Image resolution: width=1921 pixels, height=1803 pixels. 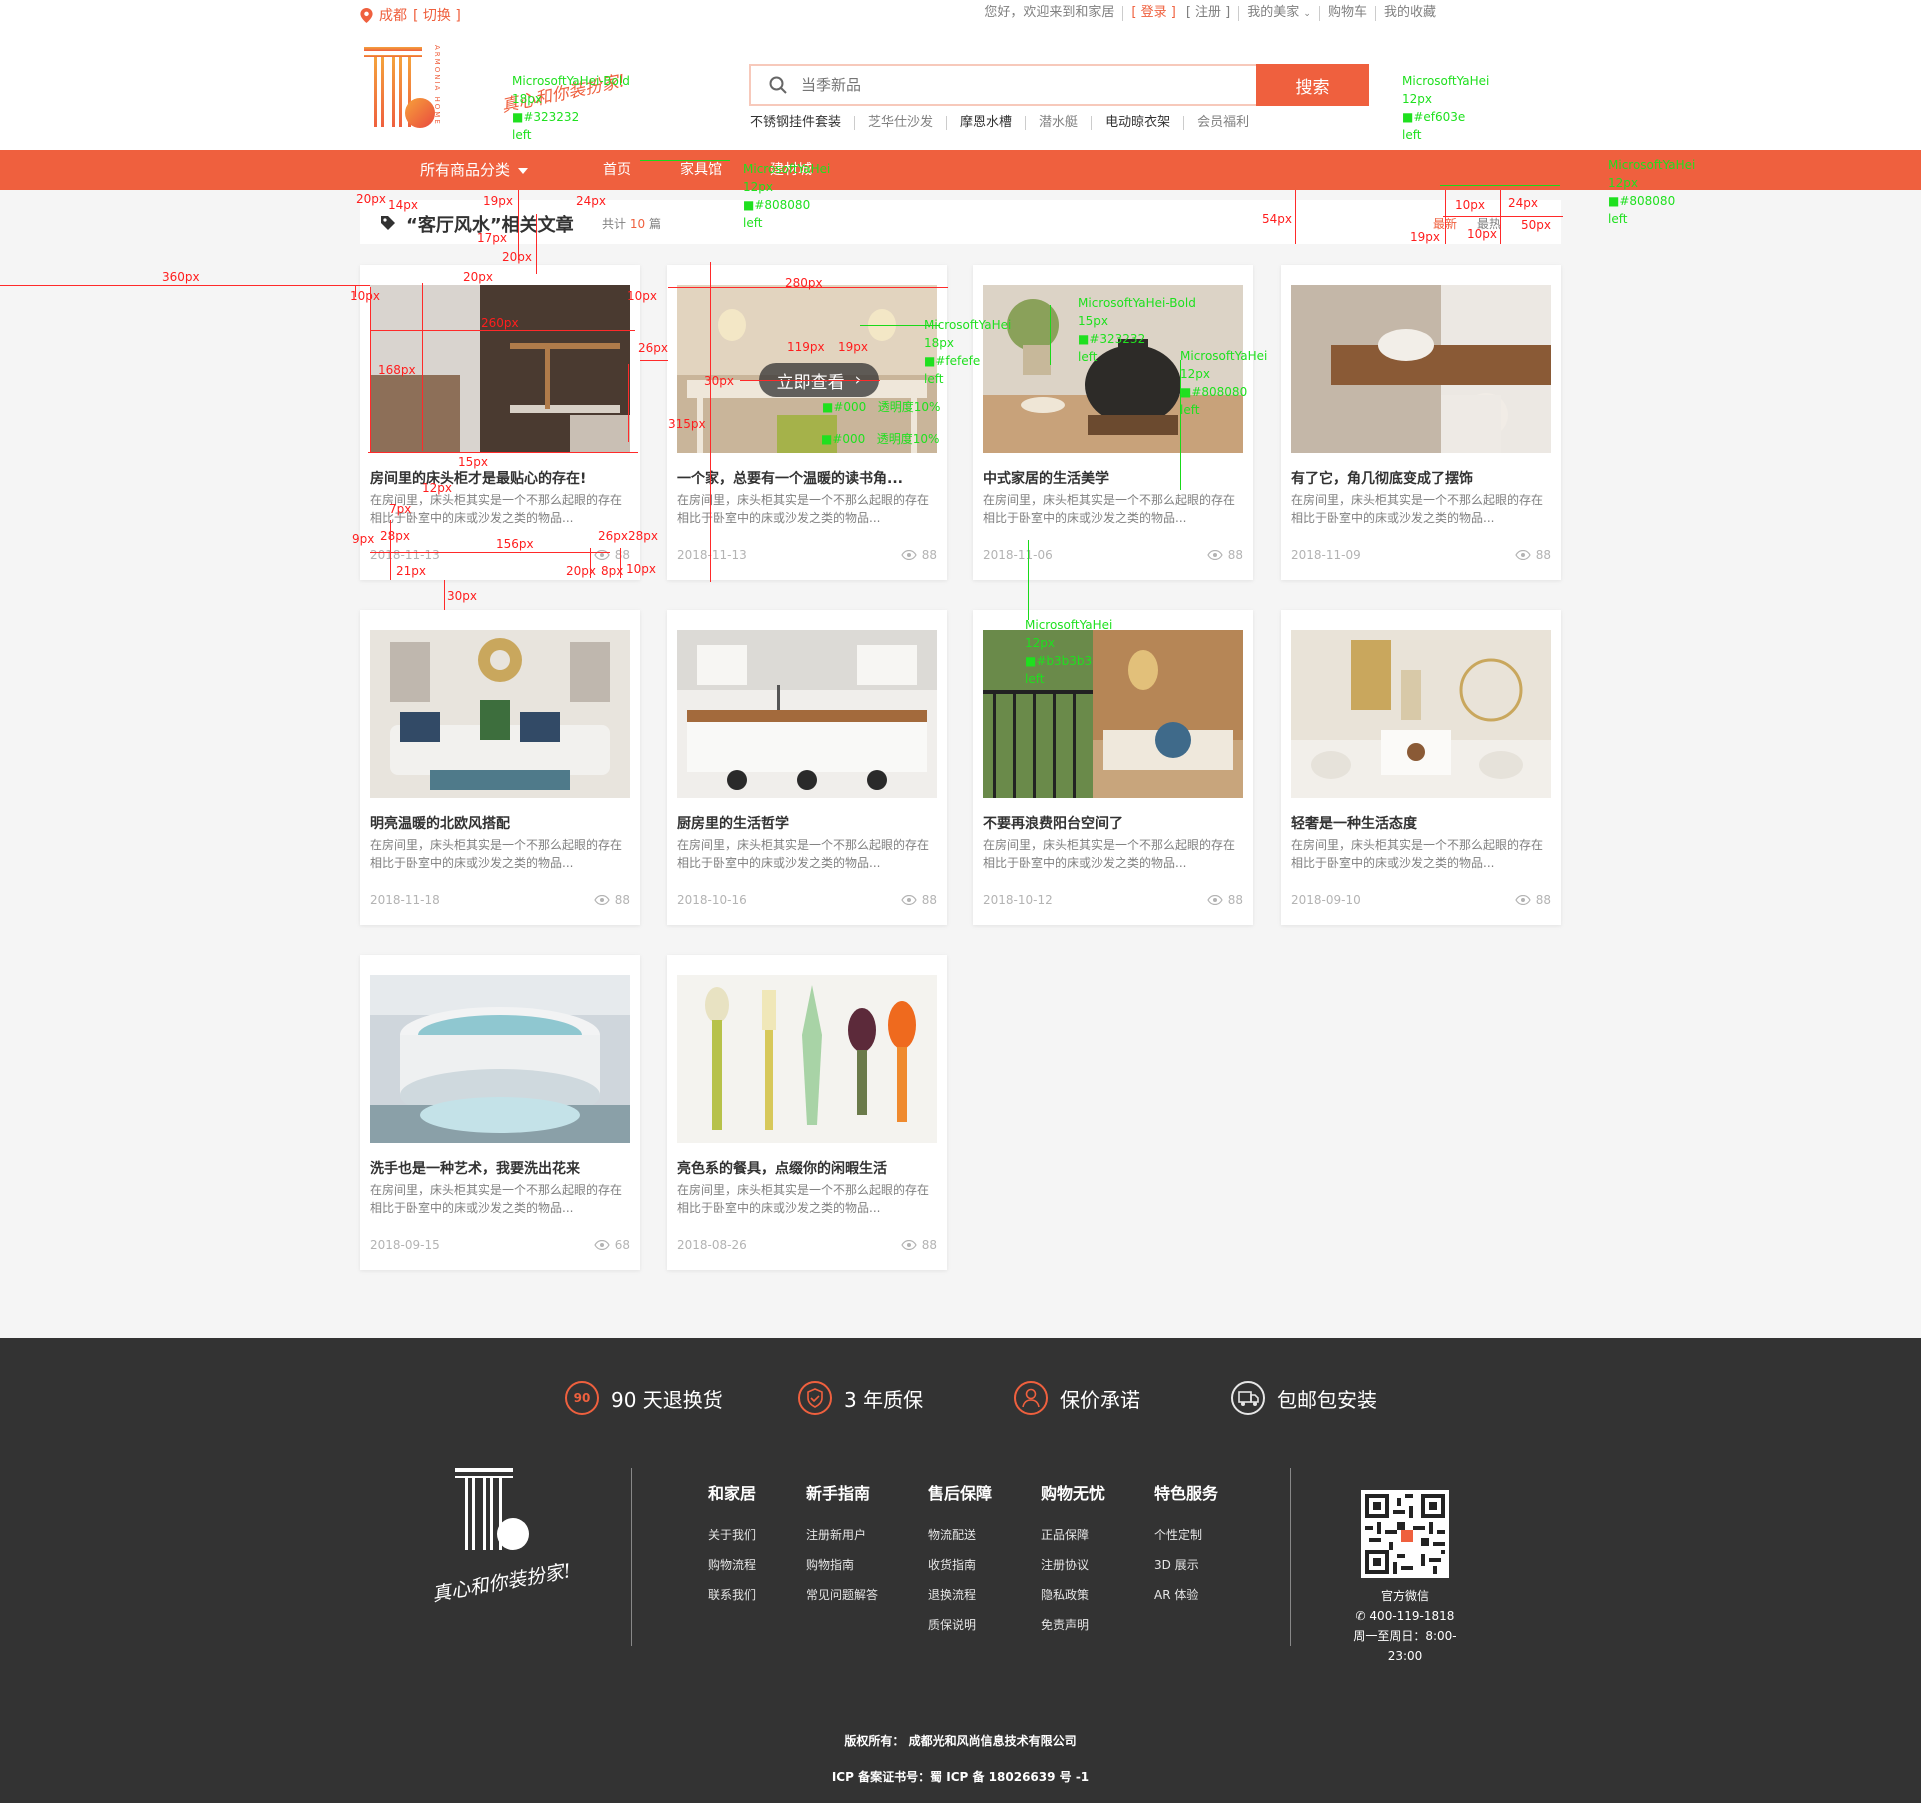 What do you see at coordinates (807, 823) in the screenshot?
I see `article-title: 厨房里的生活哲学` at bounding box center [807, 823].